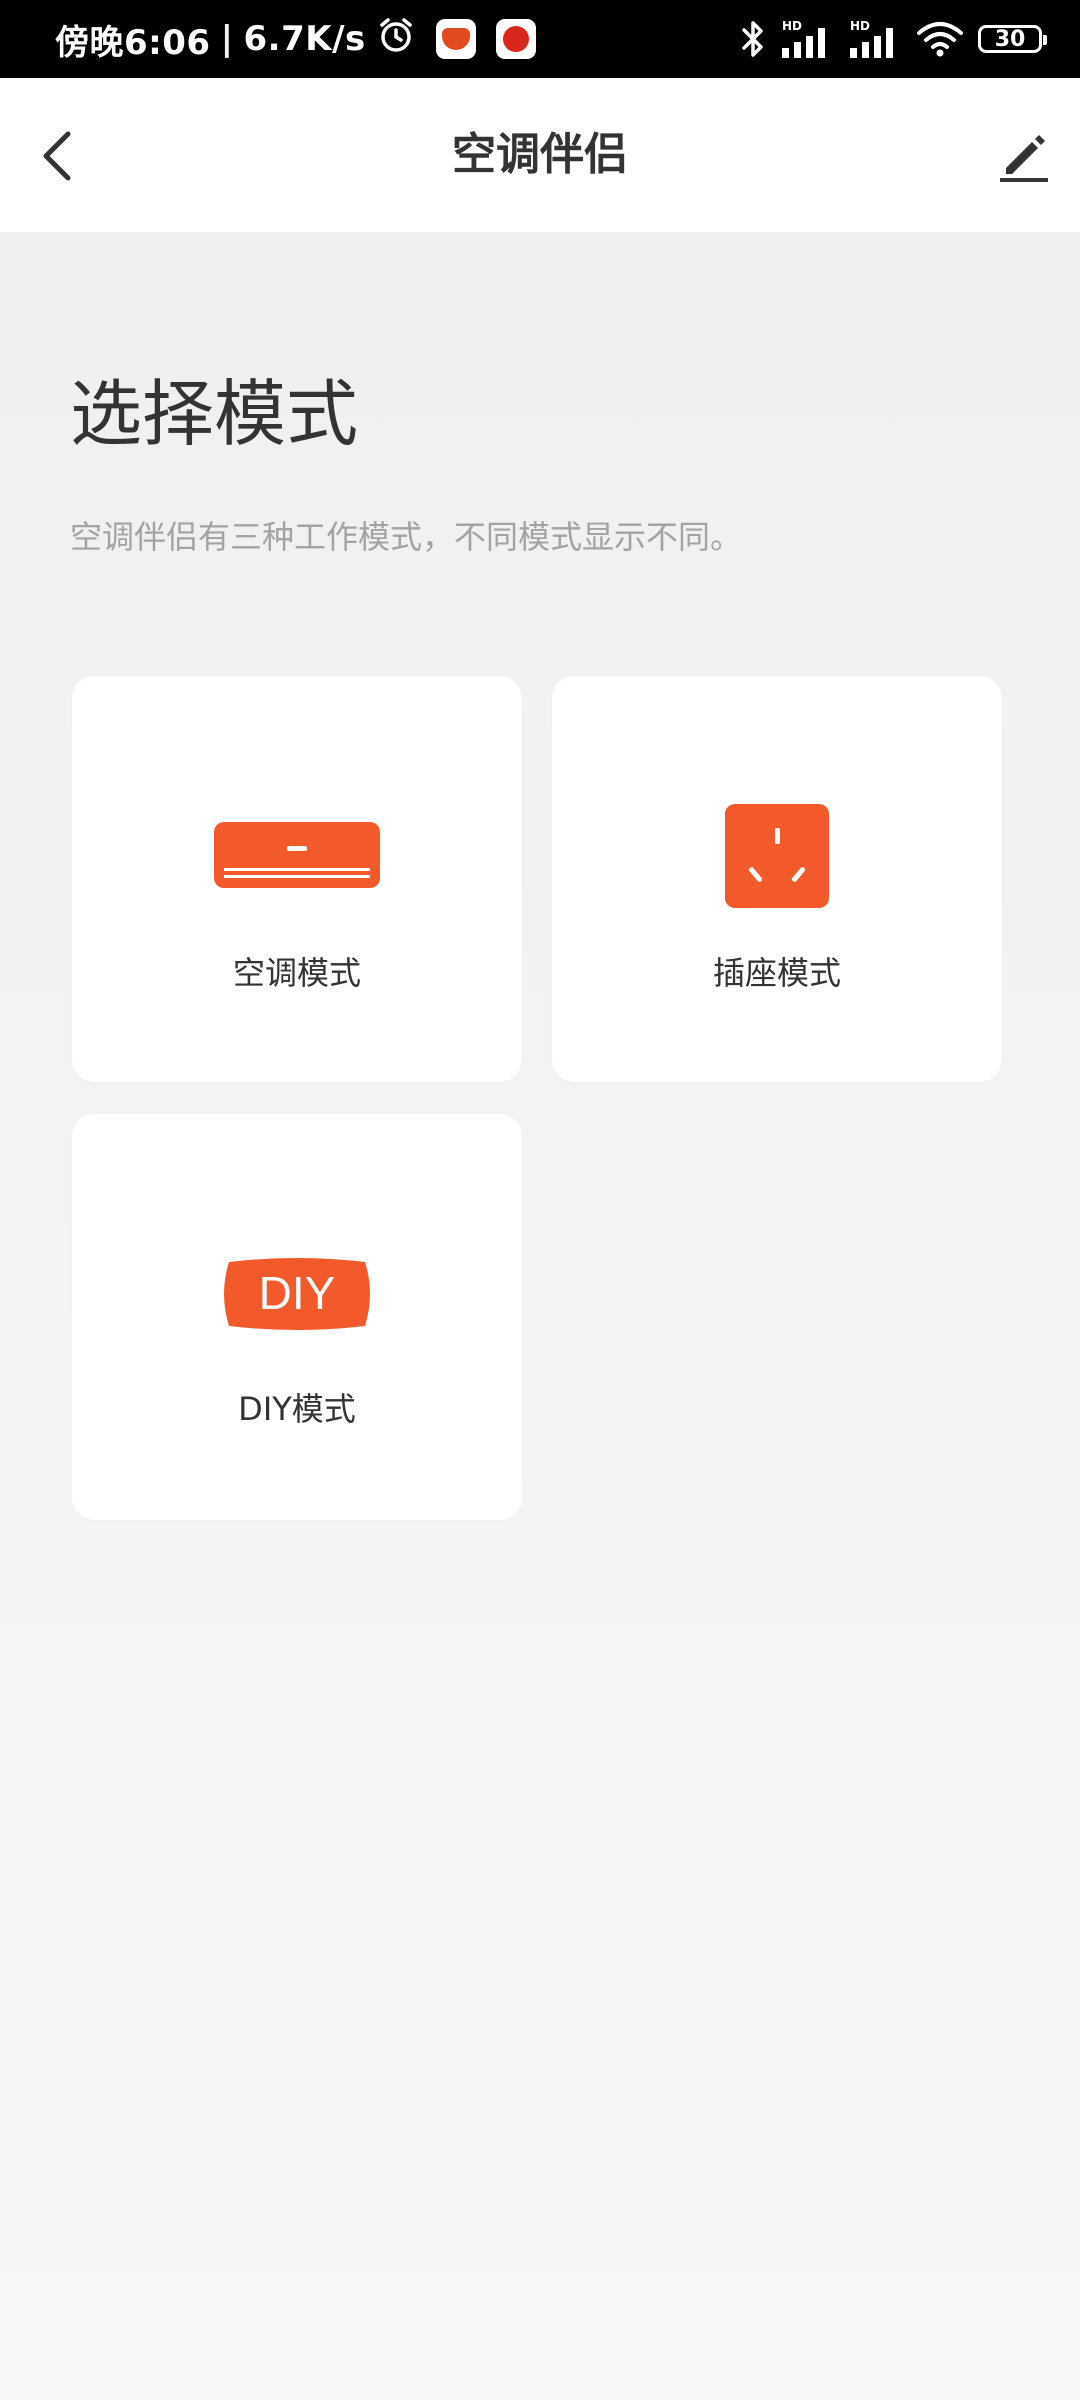 The width and height of the screenshot is (1080, 2400). I want to click on title-bar: 空调伴侣, so click(540, 155).